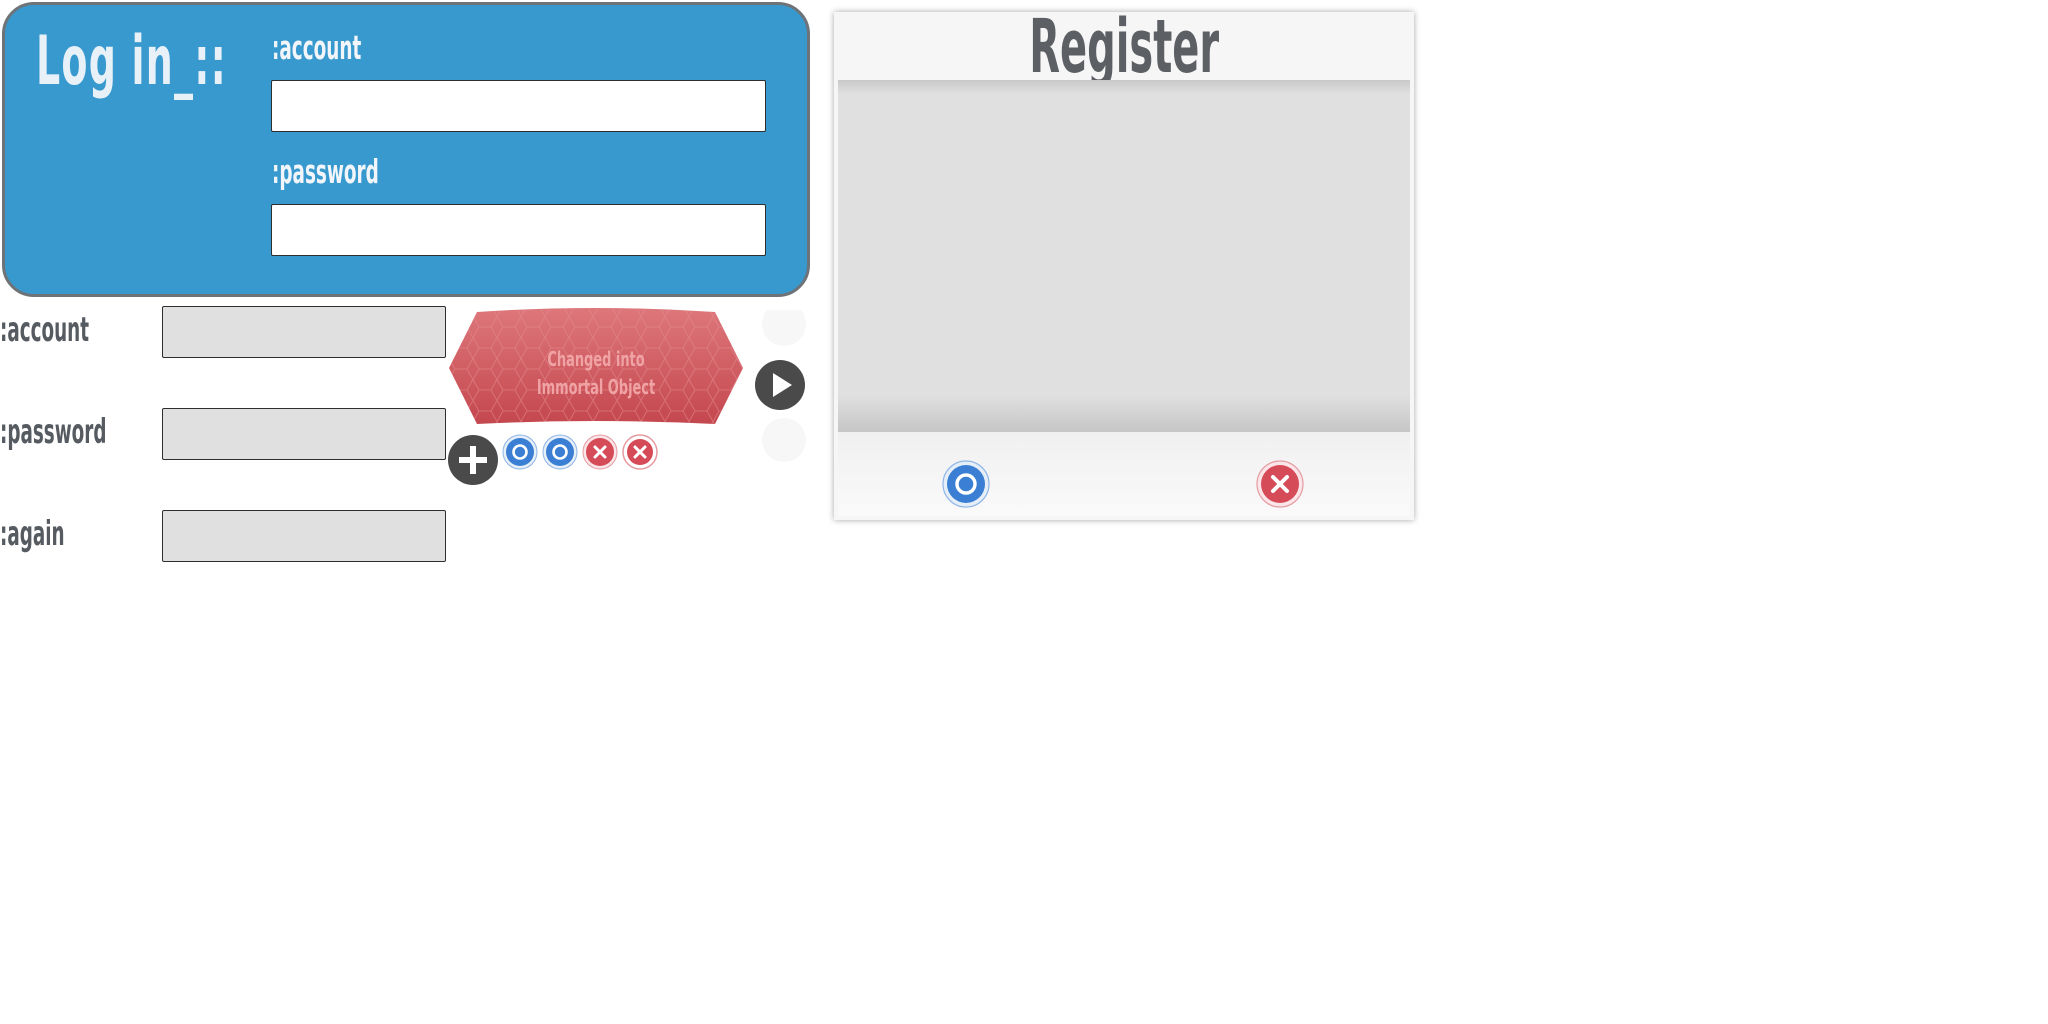 This screenshot has height=1024, width=2048. Describe the element at coordinates (780, 385) in the screenshot. I see `play-button` at that location.